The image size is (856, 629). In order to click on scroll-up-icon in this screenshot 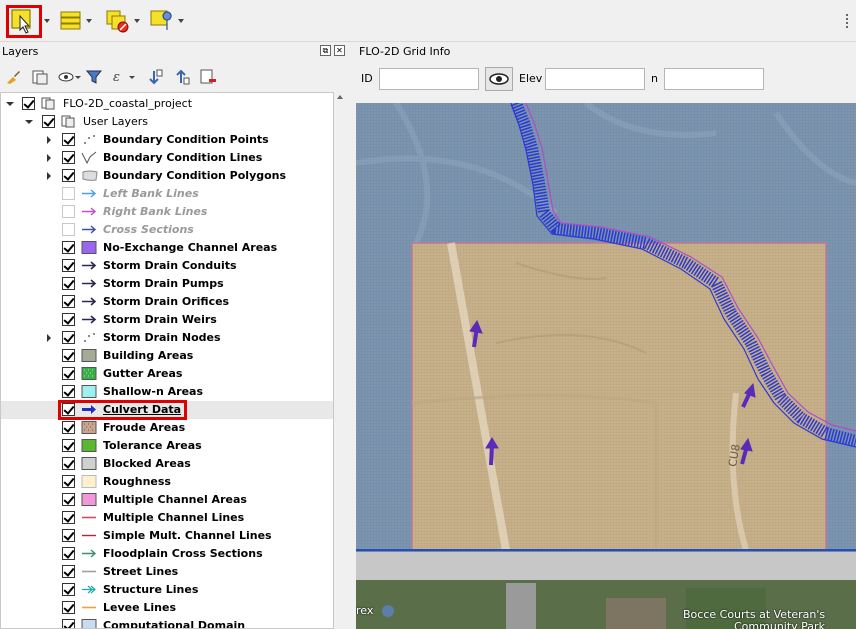, I will do `click(340, 97)`.